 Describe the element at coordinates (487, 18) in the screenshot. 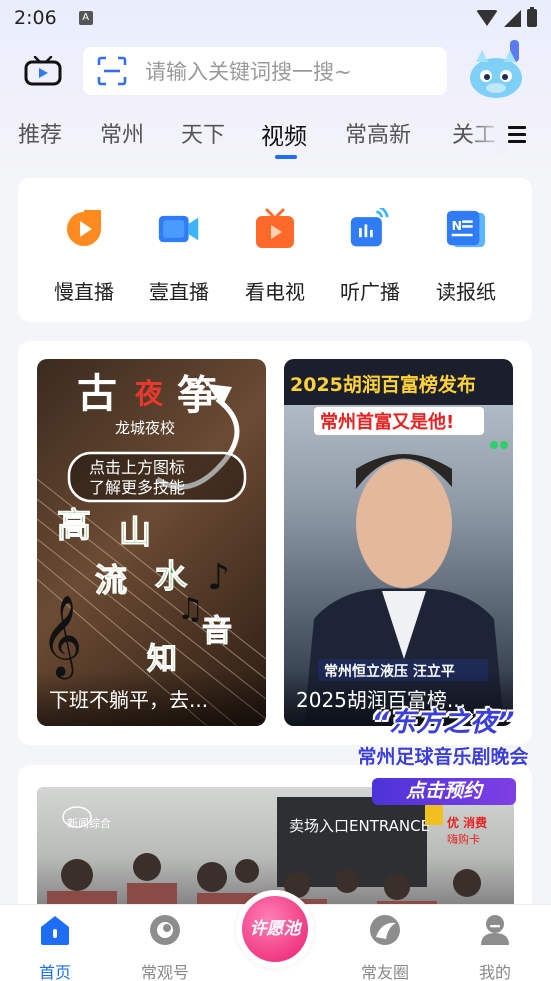

I see `wifi-icon` at that location.